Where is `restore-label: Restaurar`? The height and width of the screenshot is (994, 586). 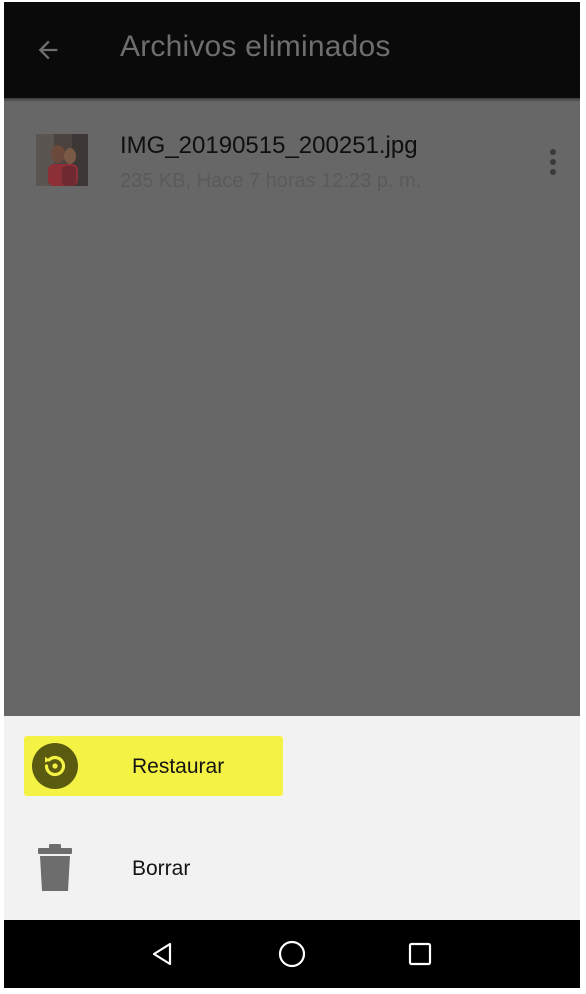 restore-label: Restaurar is located at coordinates (178, 766).